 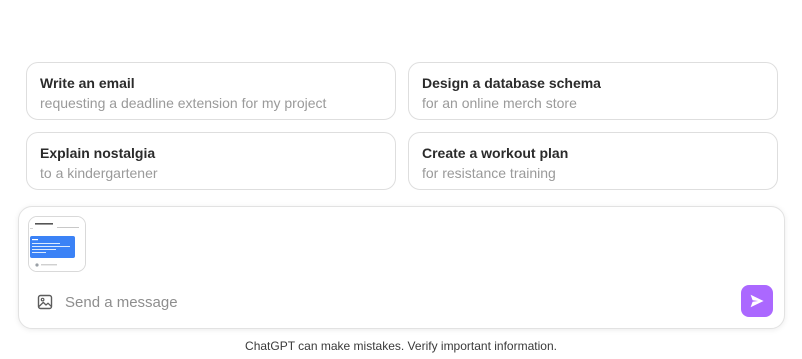 What do you see at coordinates (511, 83) in the screenshot?
I see `suggestion-title: Design a database schema` at bounding box center [511, 83].